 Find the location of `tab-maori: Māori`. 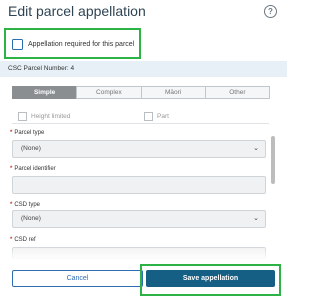

tab-maori: Māori is located at coordinates (173, 92).